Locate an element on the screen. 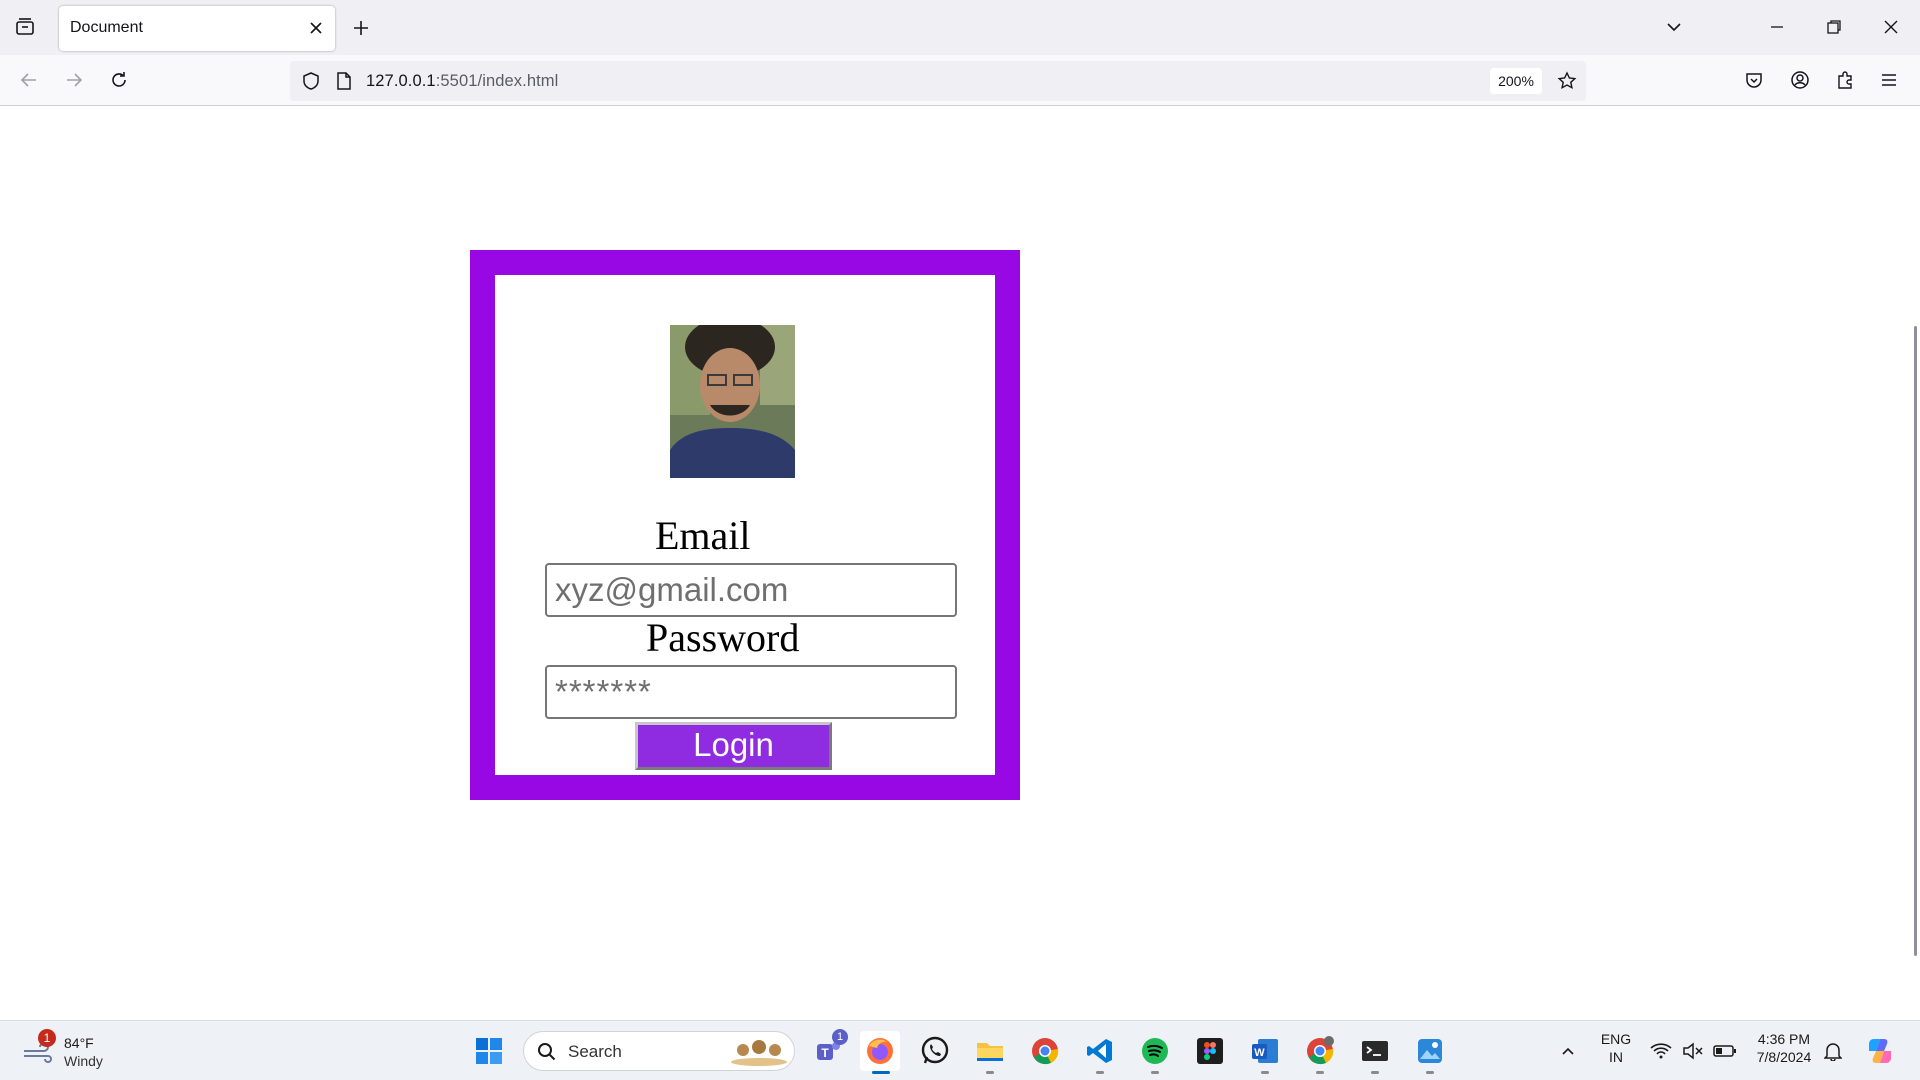 The height and width of the screenshot is (1080, 1920). word-icon: W is located at coordinates (1265, 1052).